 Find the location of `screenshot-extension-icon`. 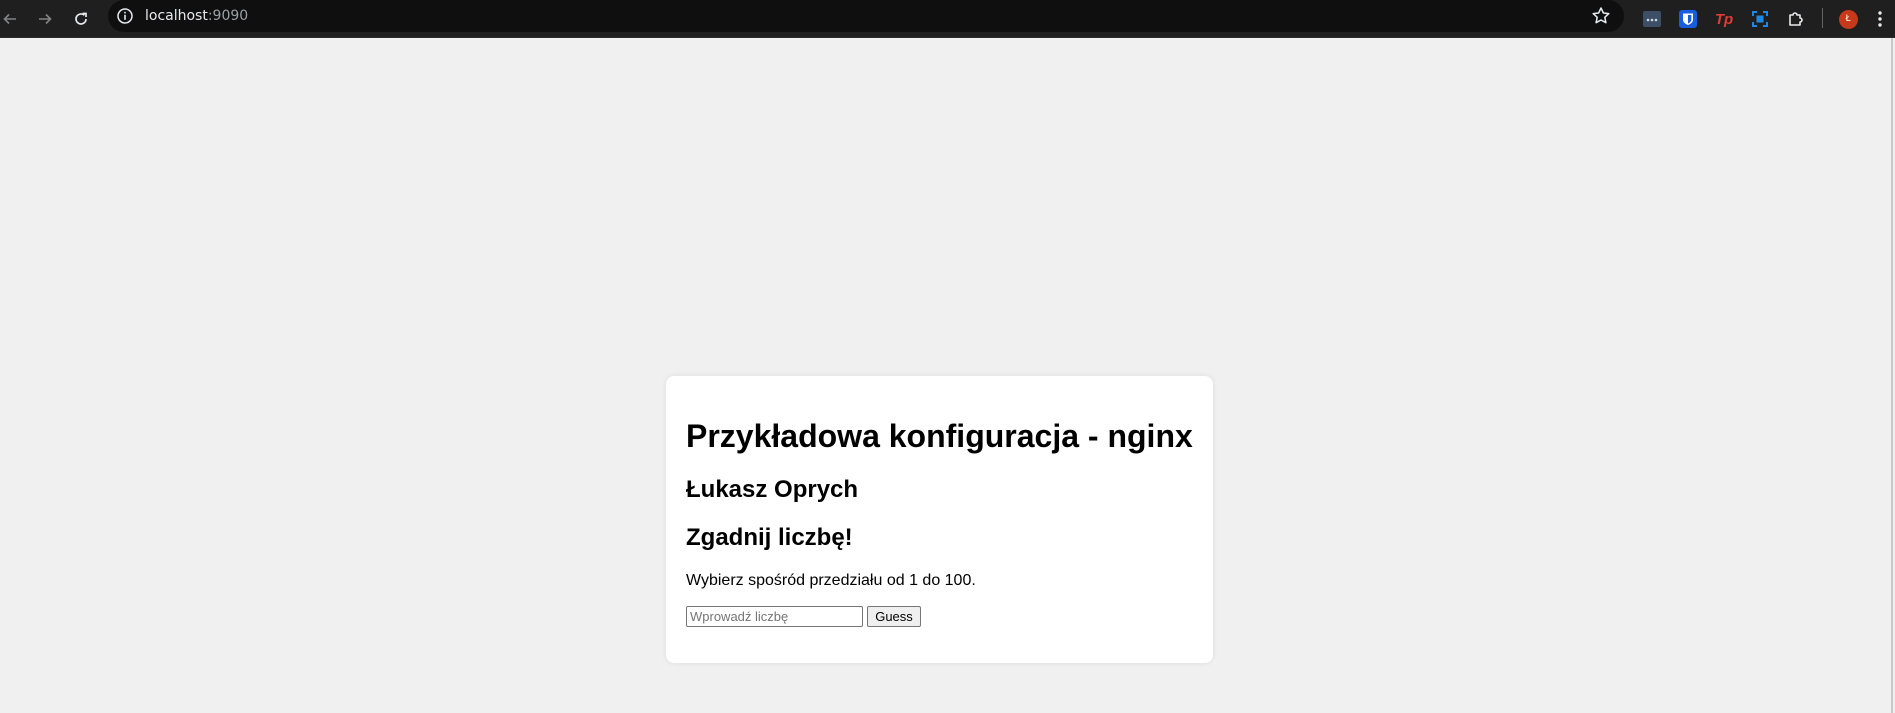

screenshot-extension-icon is located at coordinates (1760, 19).